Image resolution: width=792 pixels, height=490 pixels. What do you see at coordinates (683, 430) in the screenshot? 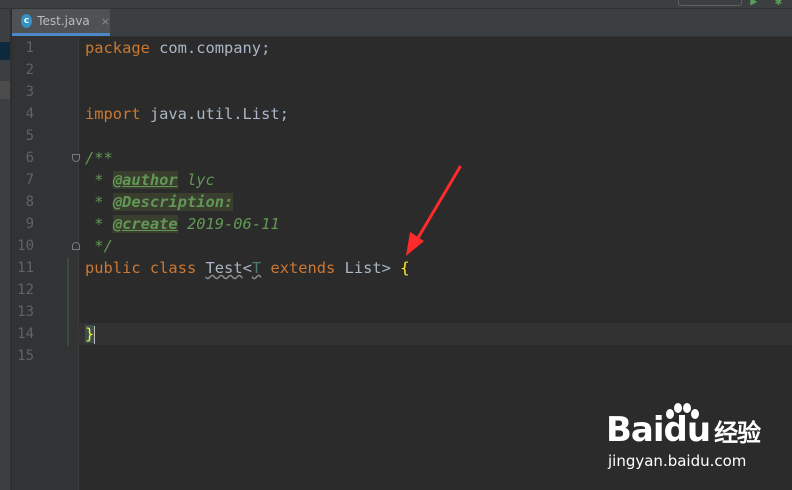
I see `watermark-logo: Baidu 经验` at bounding box center [683, 430].